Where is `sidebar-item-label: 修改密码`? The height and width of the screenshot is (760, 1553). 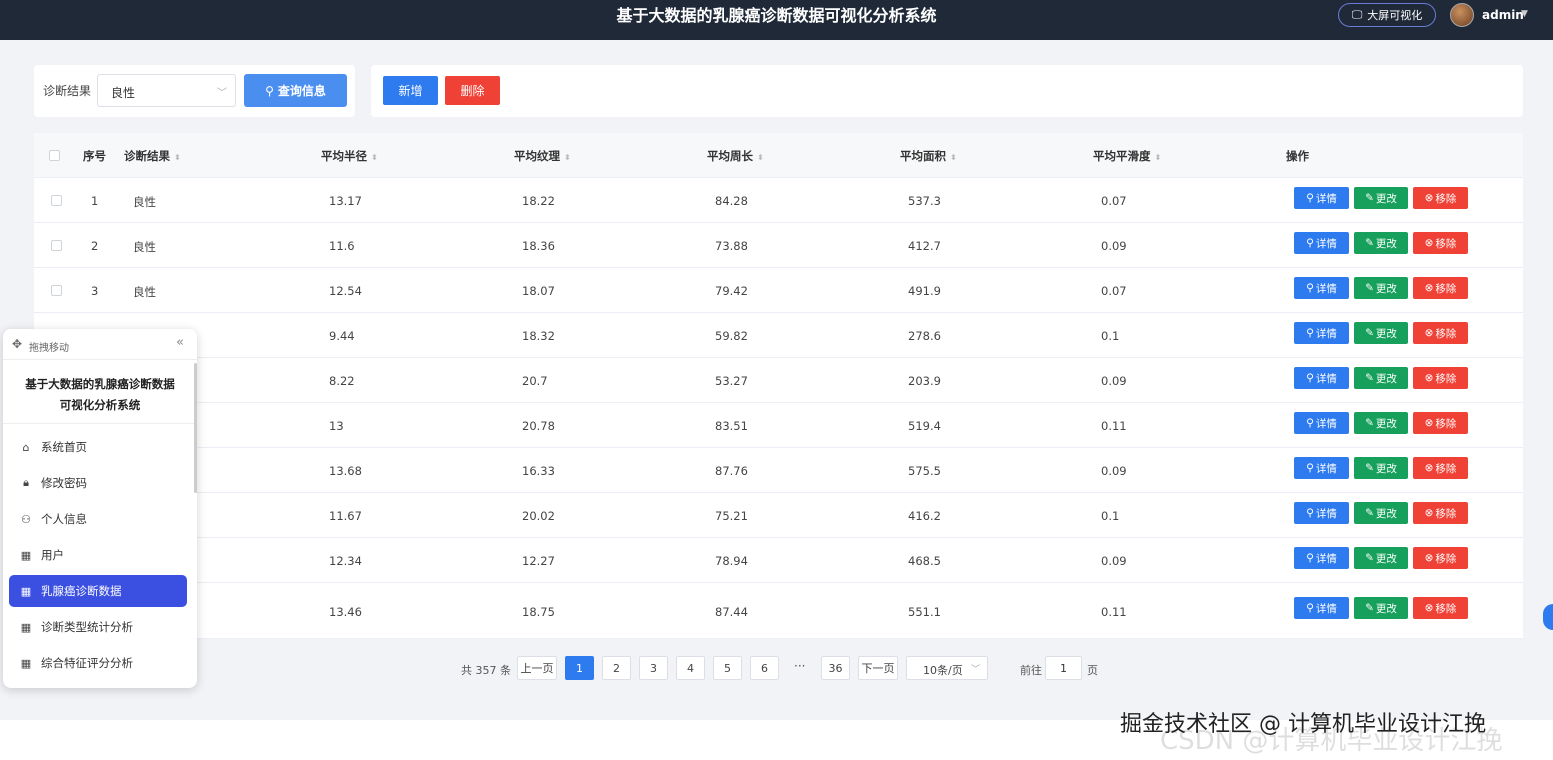 sidebar-item-label: 修改密码 is located at coordinates (64, 483).